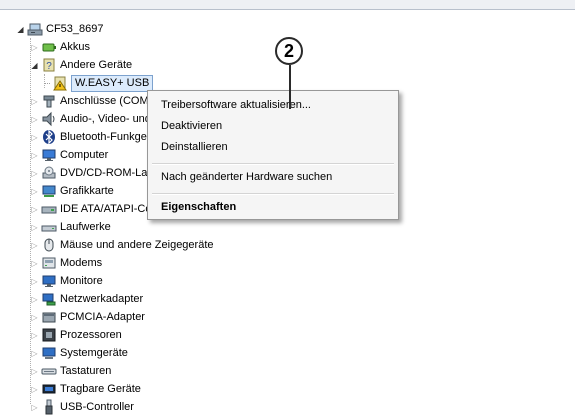  I want to click on tree-item-akkus: ▷ Akkus, so click(60, 47).